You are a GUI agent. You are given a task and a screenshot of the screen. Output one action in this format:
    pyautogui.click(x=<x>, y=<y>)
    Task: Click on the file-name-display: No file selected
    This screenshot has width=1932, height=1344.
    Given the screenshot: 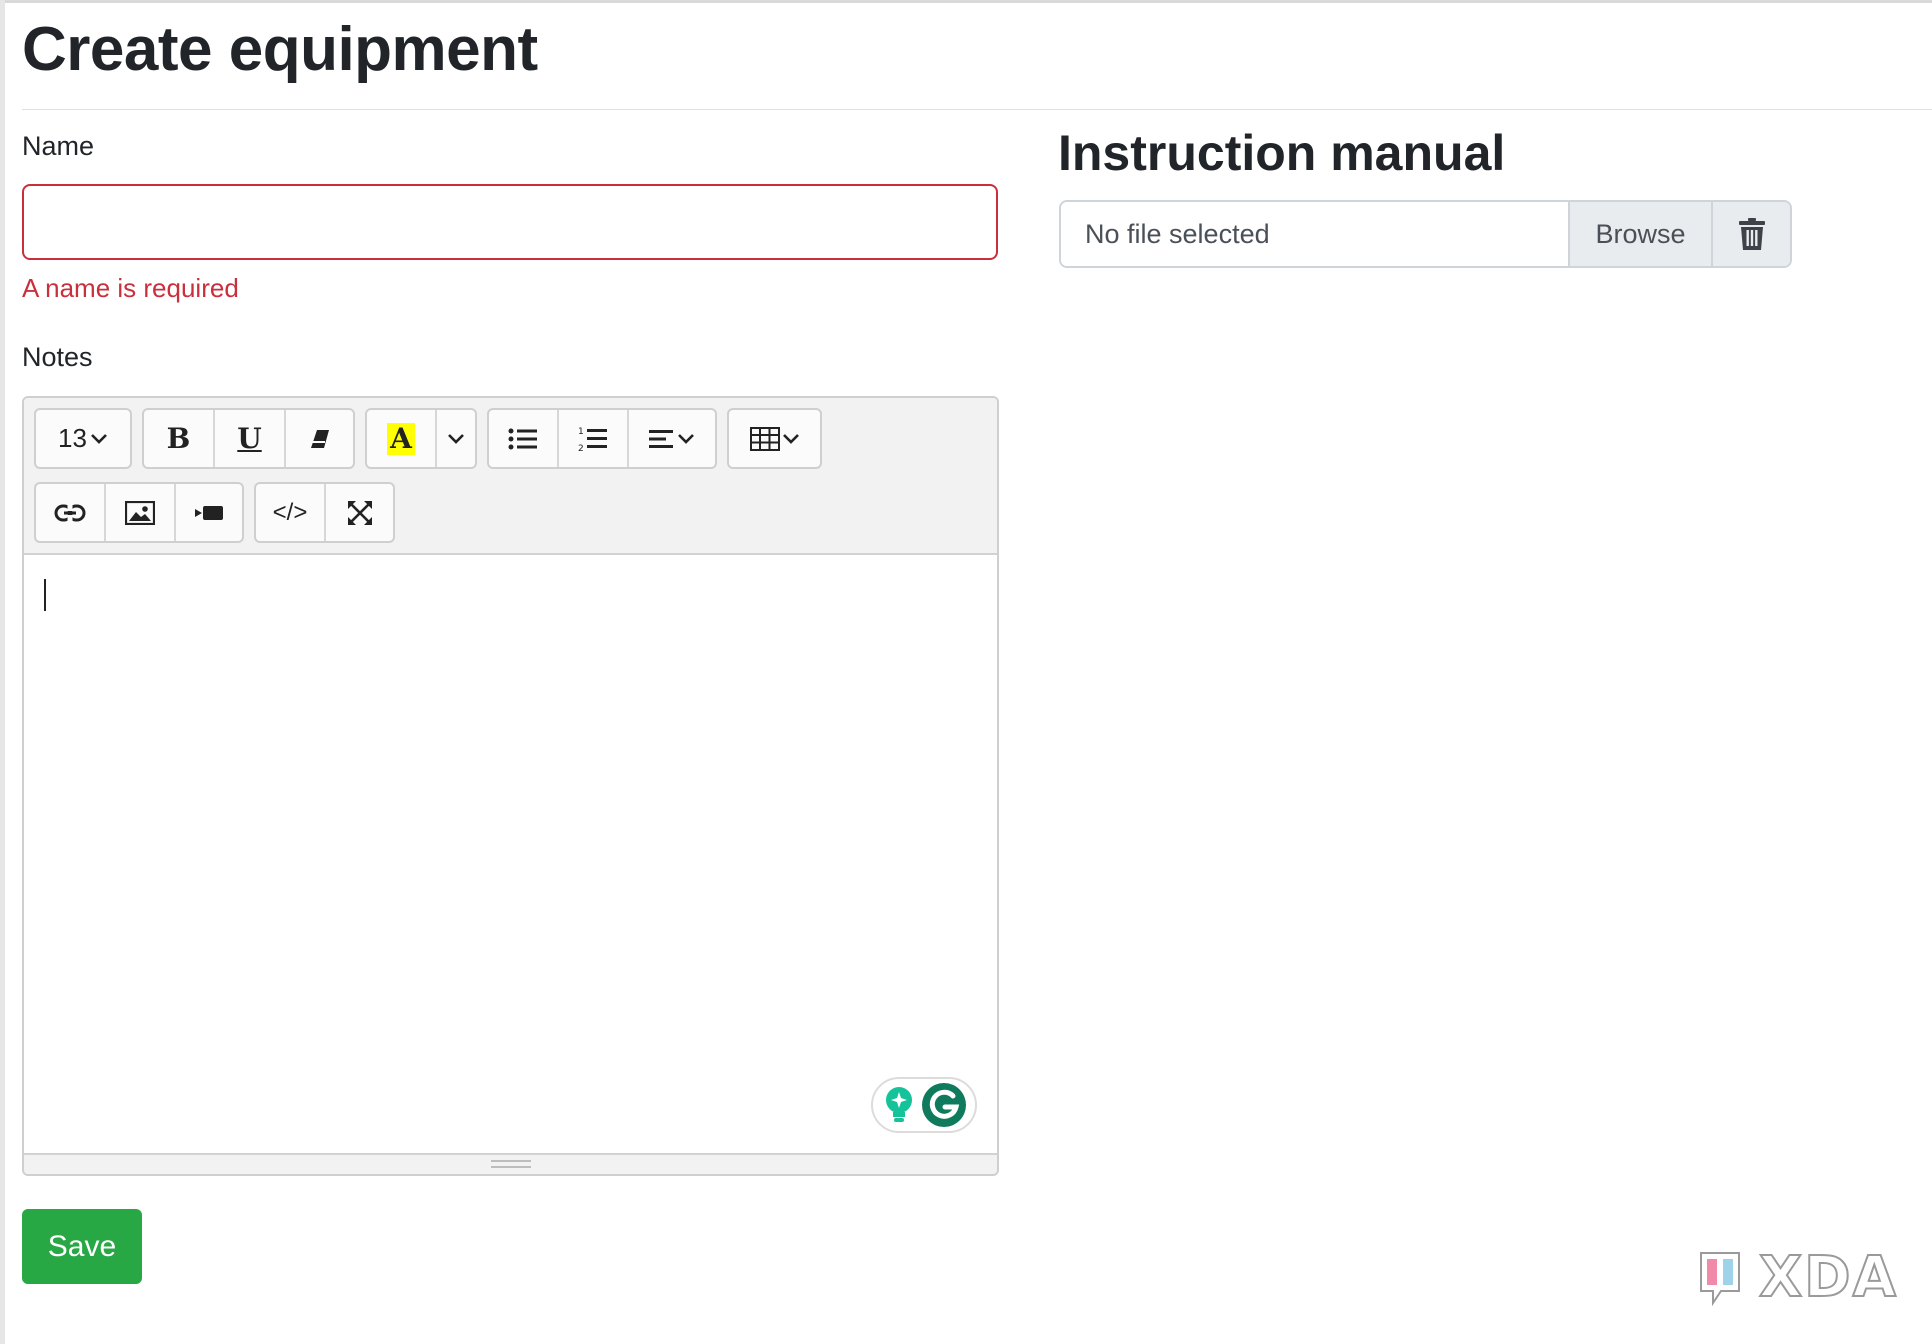 What is the action you would take?
    pyautogui.click(x=1314, y=234)
    